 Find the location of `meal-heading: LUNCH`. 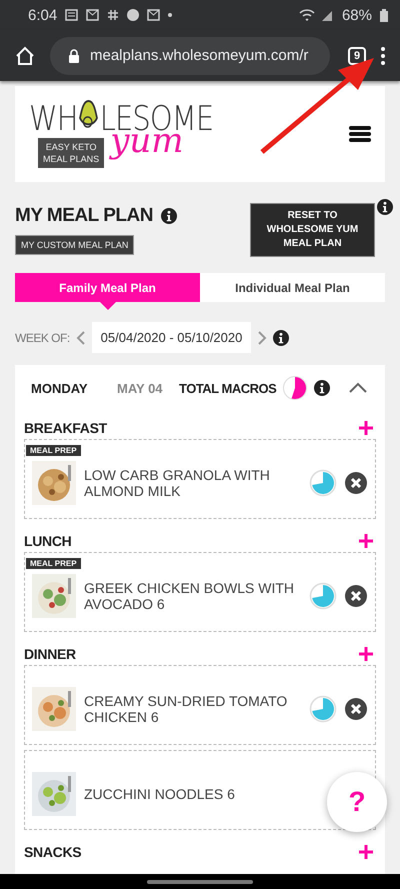

meal-heading: LUNCH is located at coordinates (48, 541).